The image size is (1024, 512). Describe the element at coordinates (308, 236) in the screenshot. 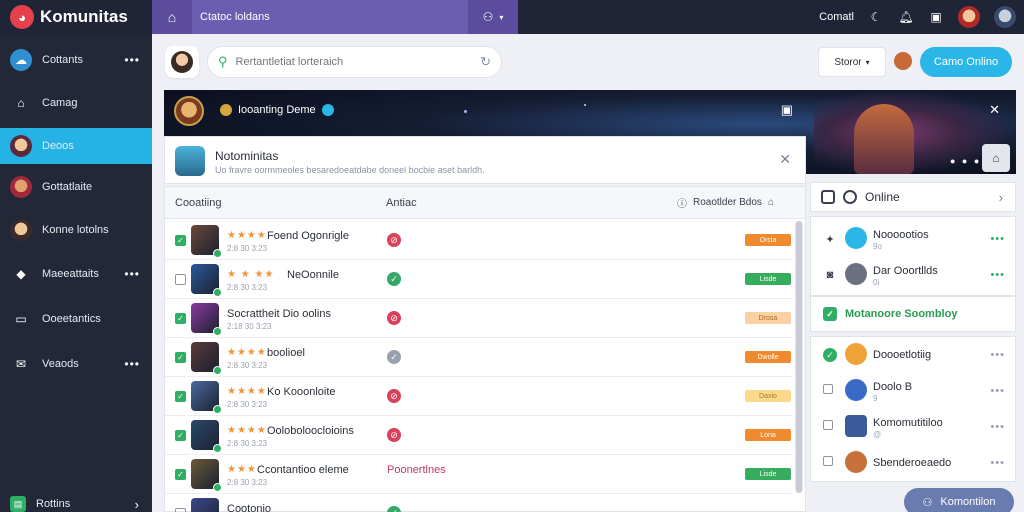

I see `row-title: Foend Ogonrigle` at that location.